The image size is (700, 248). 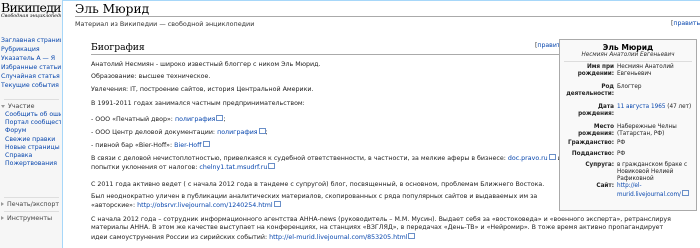 I want to click on nav-item-donations: Пожертвования, so click(x=33, y=164).